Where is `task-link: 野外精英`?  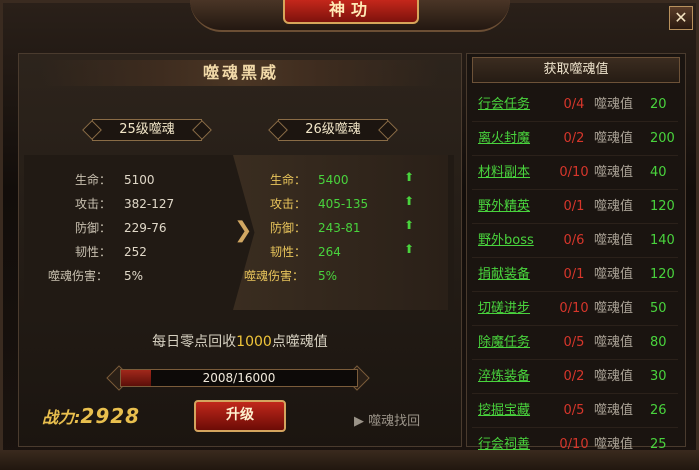 task-link: 野外精英 is located at coordinates (504, 207).